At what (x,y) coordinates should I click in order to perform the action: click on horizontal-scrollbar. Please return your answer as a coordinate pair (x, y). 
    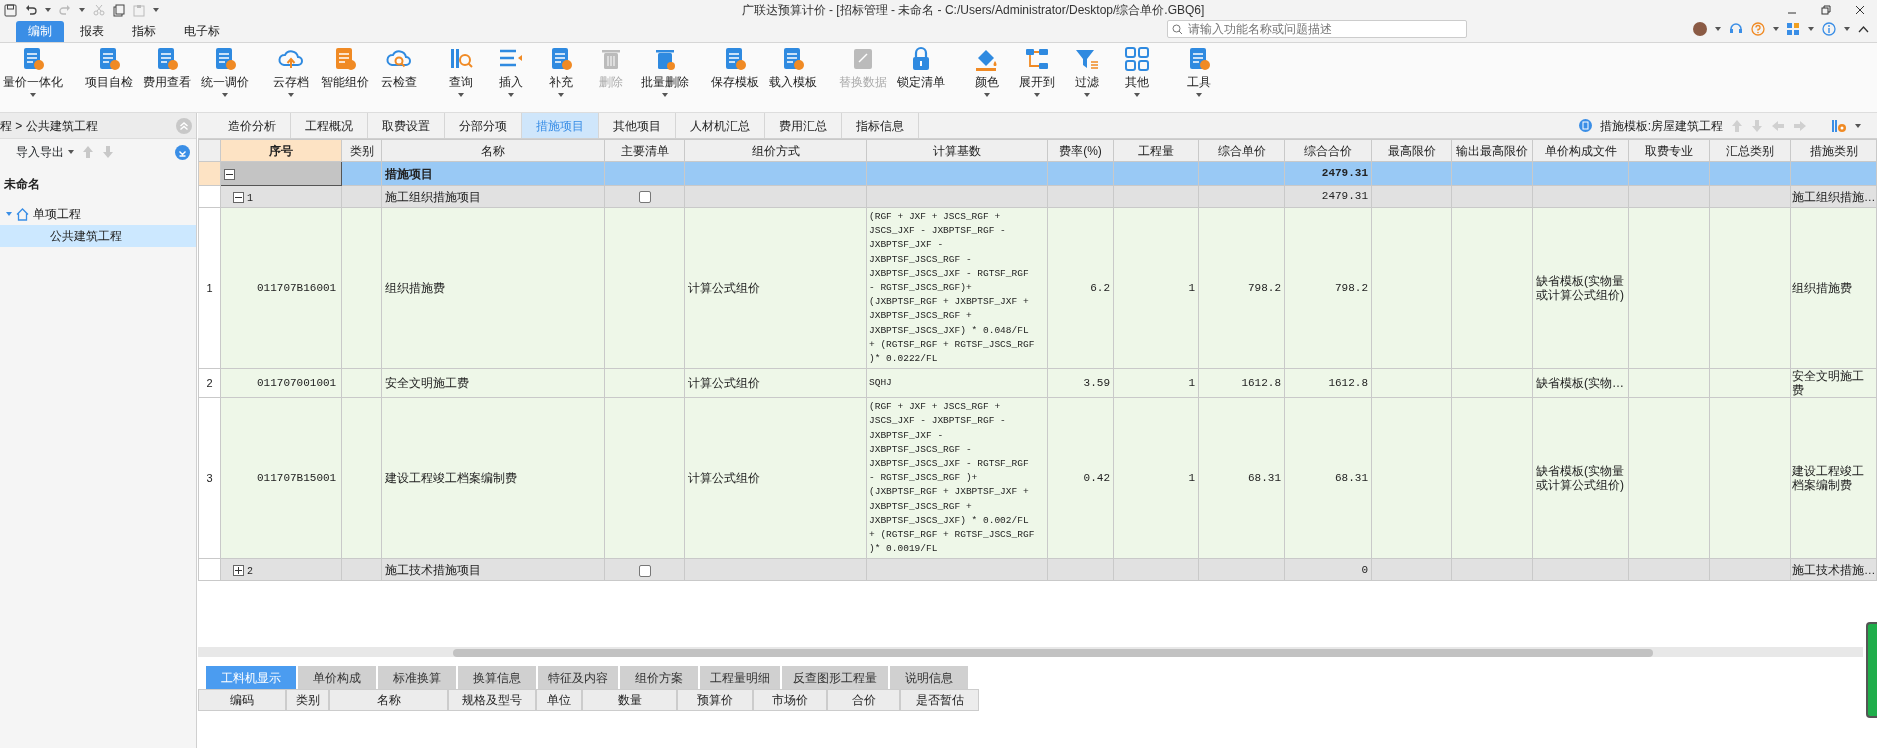
    Looking at the image, I should click on (1030, 652).